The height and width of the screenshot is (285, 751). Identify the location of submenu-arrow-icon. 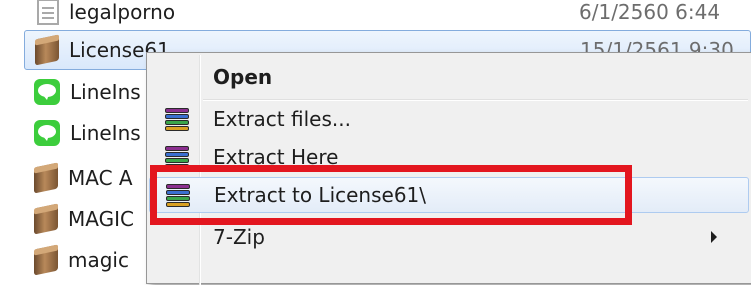
(714, 237).